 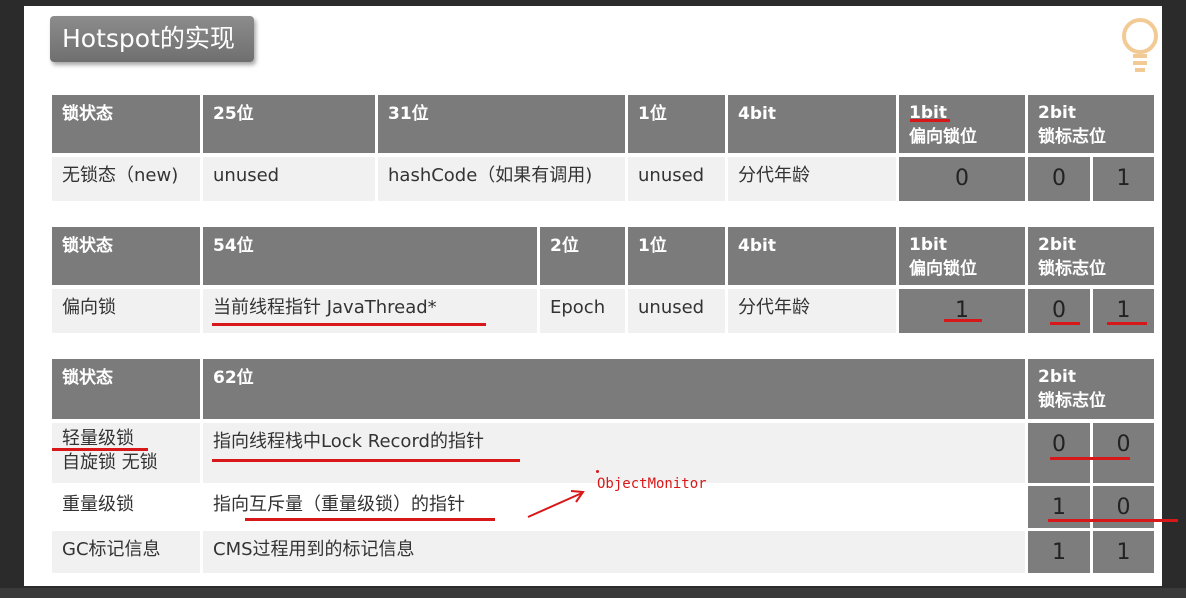 What do you see at coordinates (676, 179) in the screenshot?
I see `t1-row-unused2: unused` at bounding box center [676, 179].